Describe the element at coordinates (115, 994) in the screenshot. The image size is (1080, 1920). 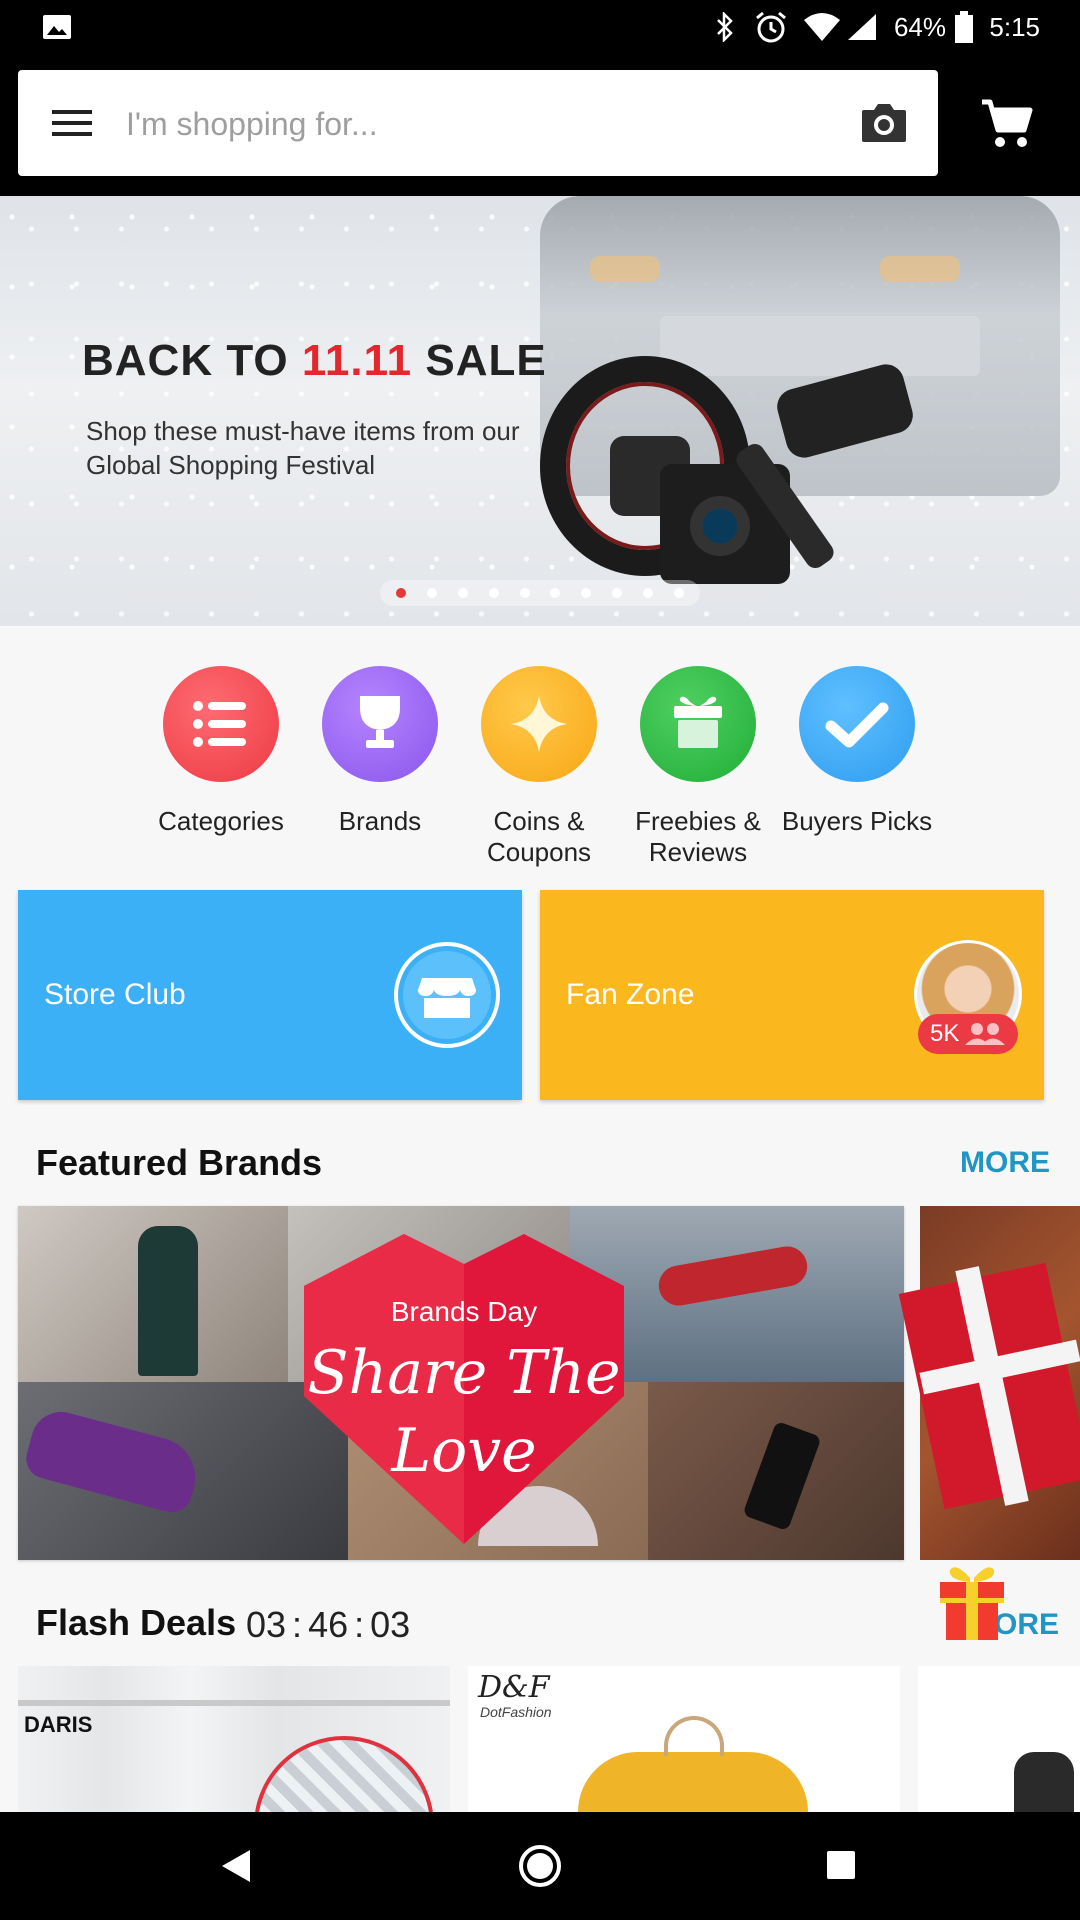
I see `store-club-label: Store Club` at that location.